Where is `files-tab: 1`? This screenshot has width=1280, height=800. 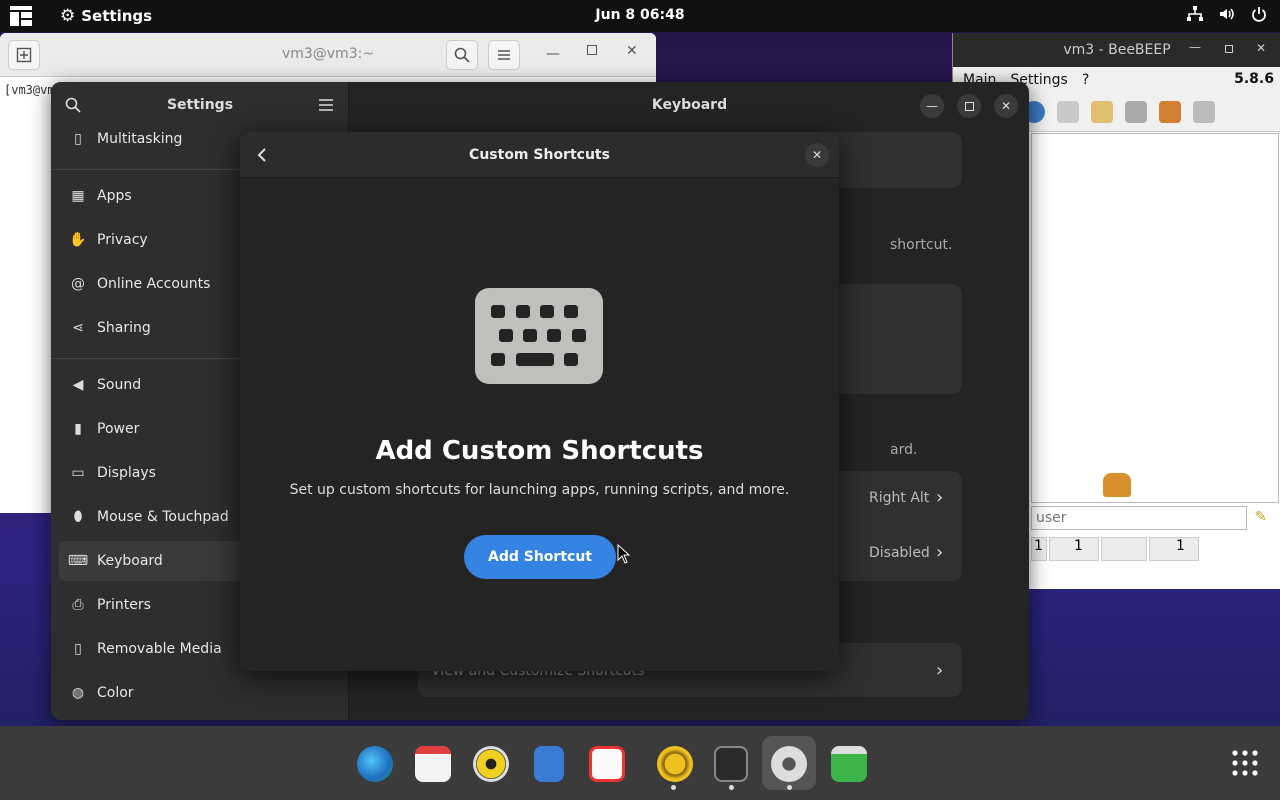 files-tab: 1 is located at coordinates (1174, 549).